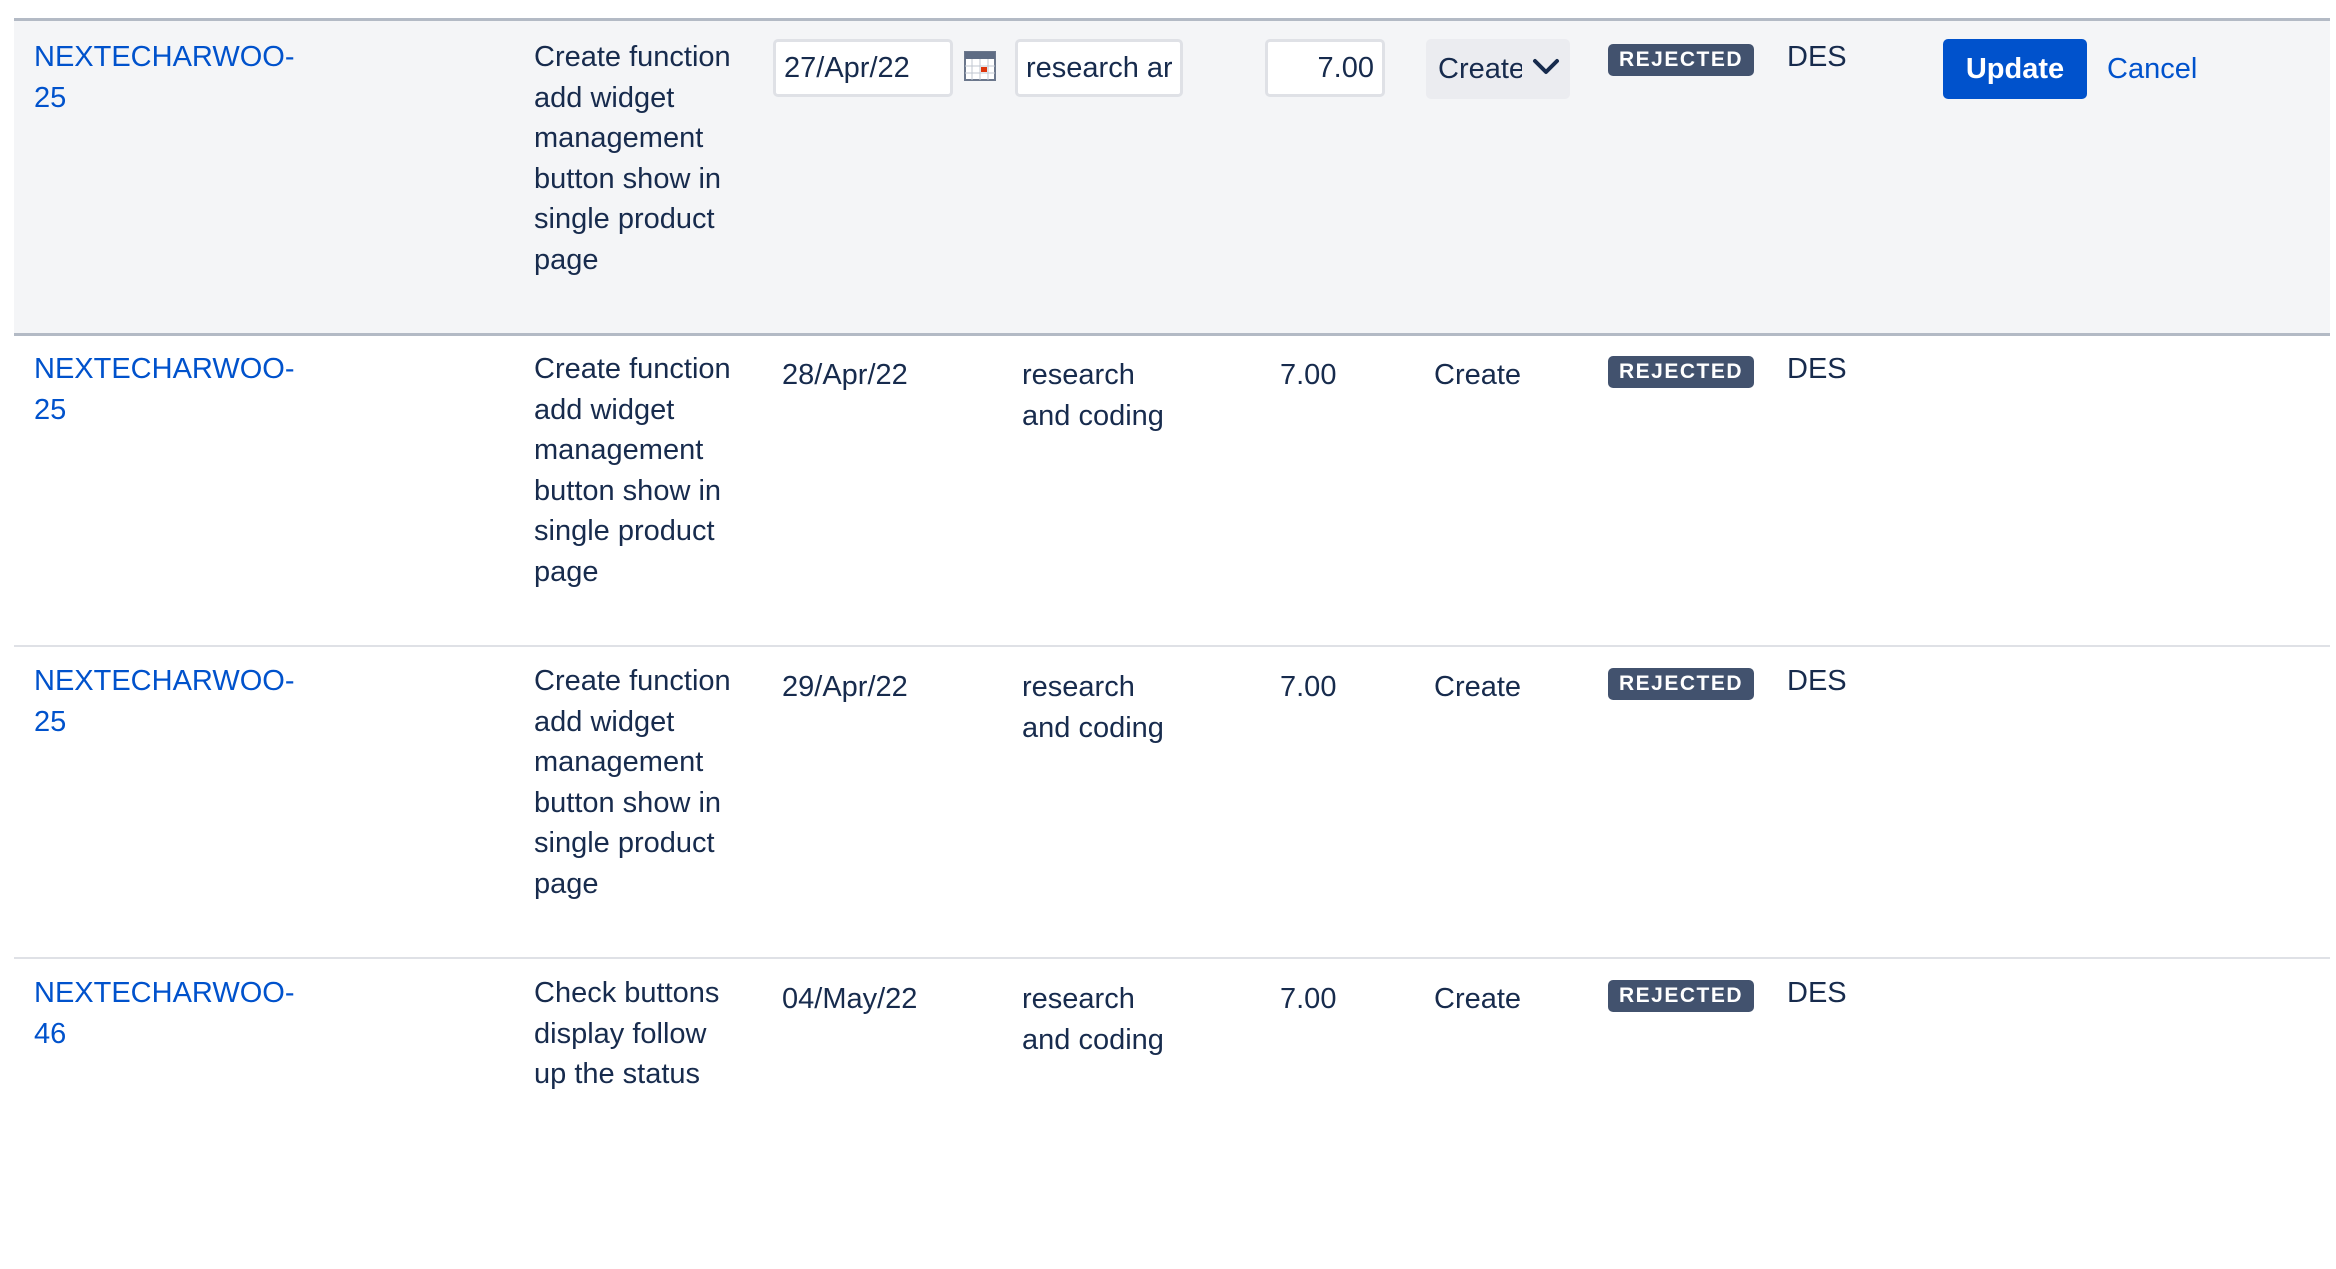 The image size is (2336, 1269). I want to click on worklog-date: 29/Apr/22, so click(845, 687).